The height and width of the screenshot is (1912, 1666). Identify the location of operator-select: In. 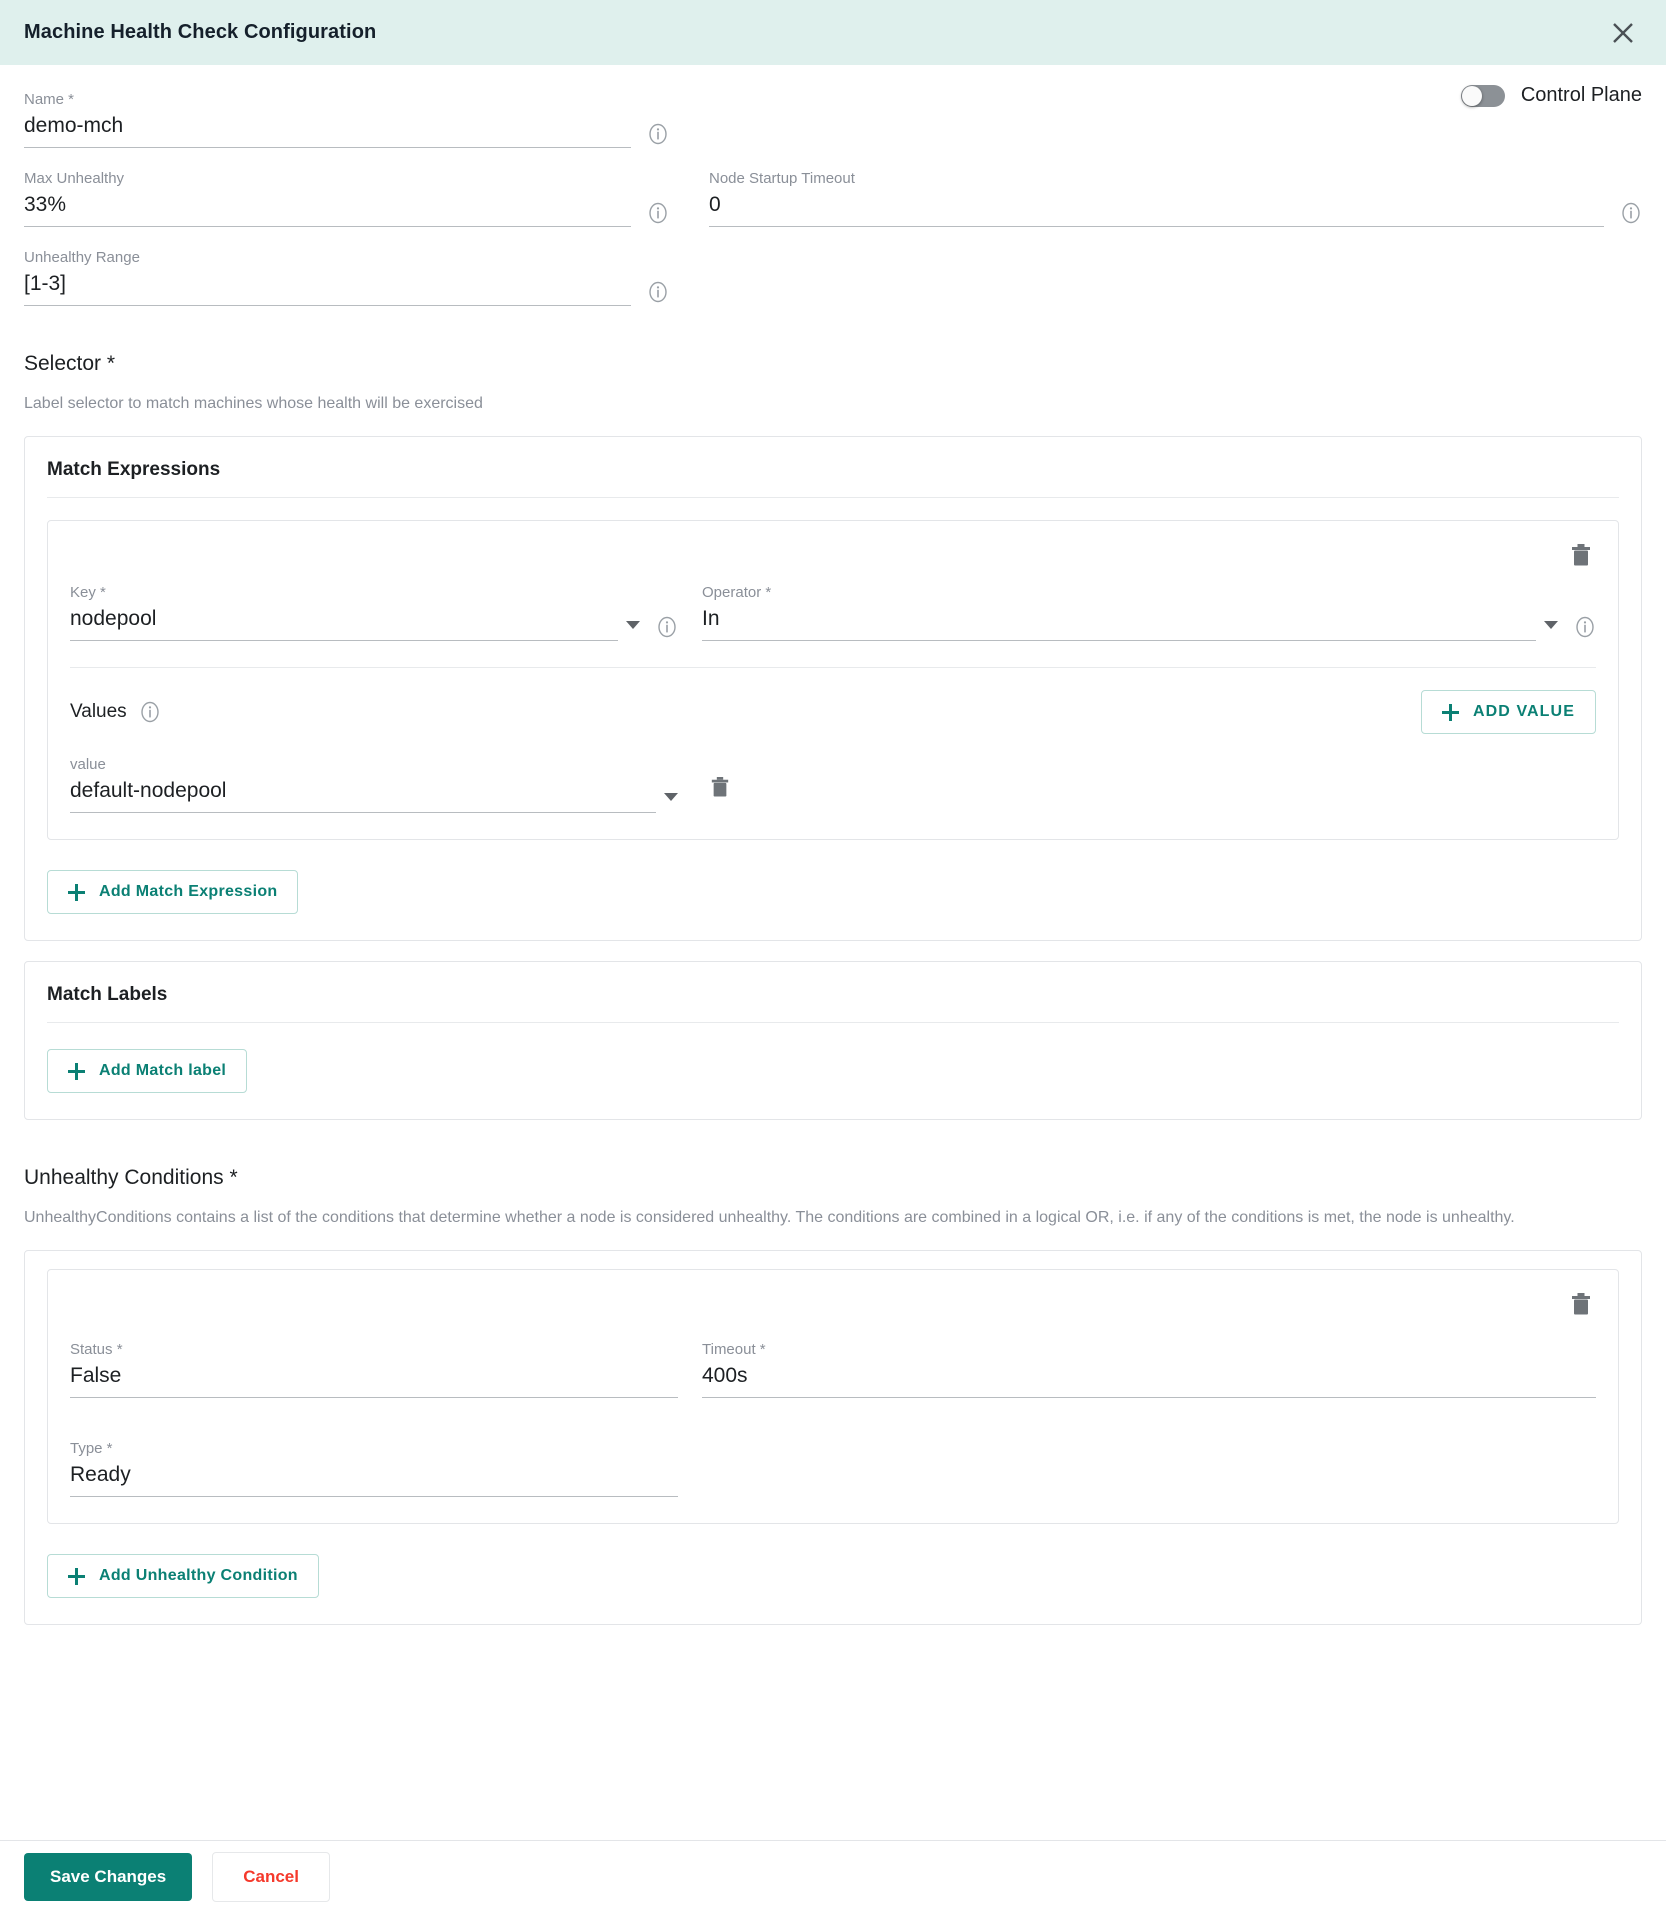
(1119, 623).